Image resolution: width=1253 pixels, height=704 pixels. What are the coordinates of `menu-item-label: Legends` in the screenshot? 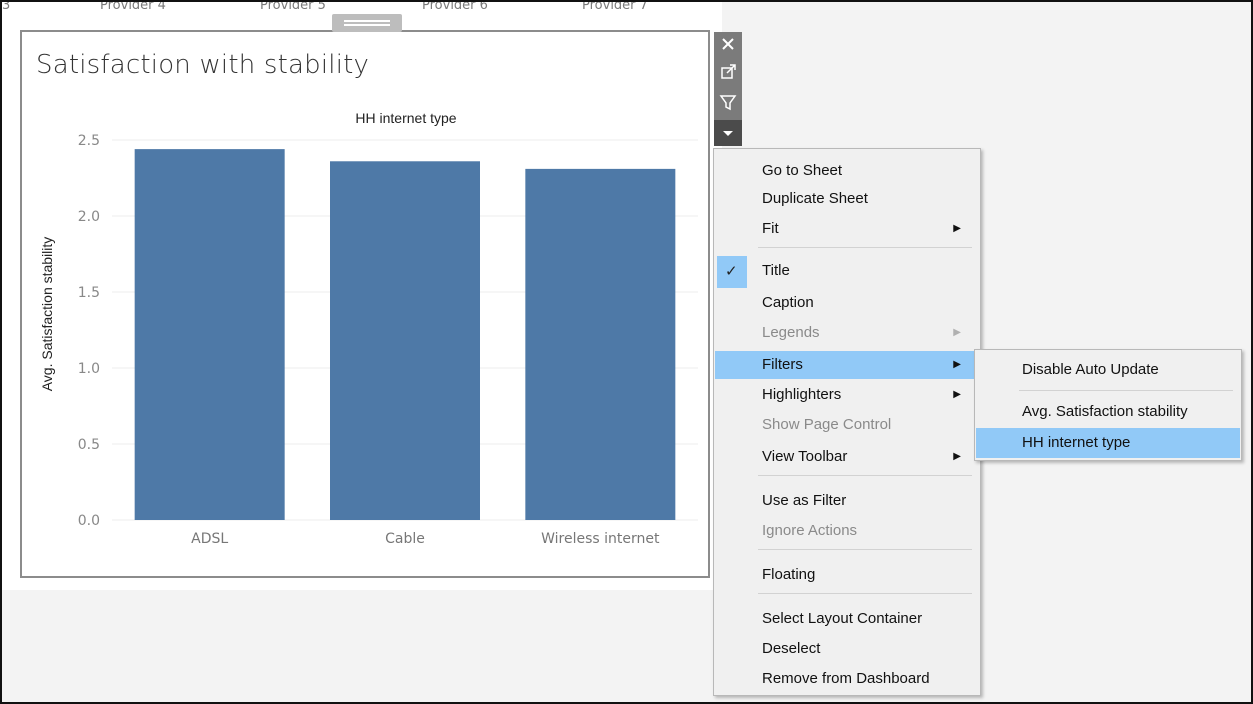 It's located at (791, 332).